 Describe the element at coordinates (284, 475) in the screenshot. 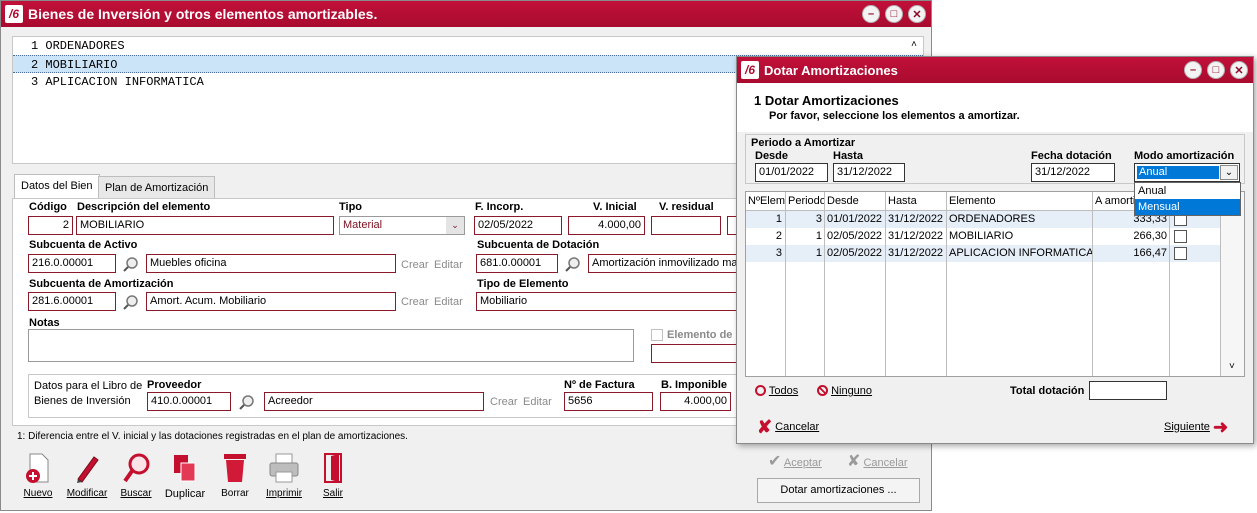

I see `imprimir-button: Imprimir` at that location.